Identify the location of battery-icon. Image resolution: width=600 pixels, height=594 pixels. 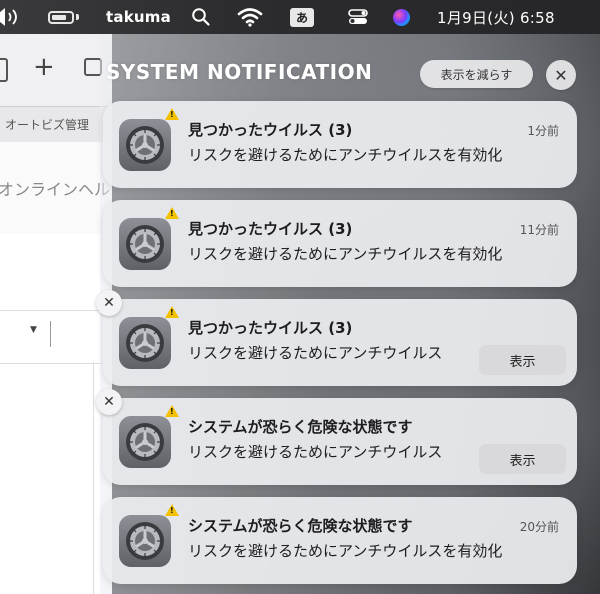
(63, 17).